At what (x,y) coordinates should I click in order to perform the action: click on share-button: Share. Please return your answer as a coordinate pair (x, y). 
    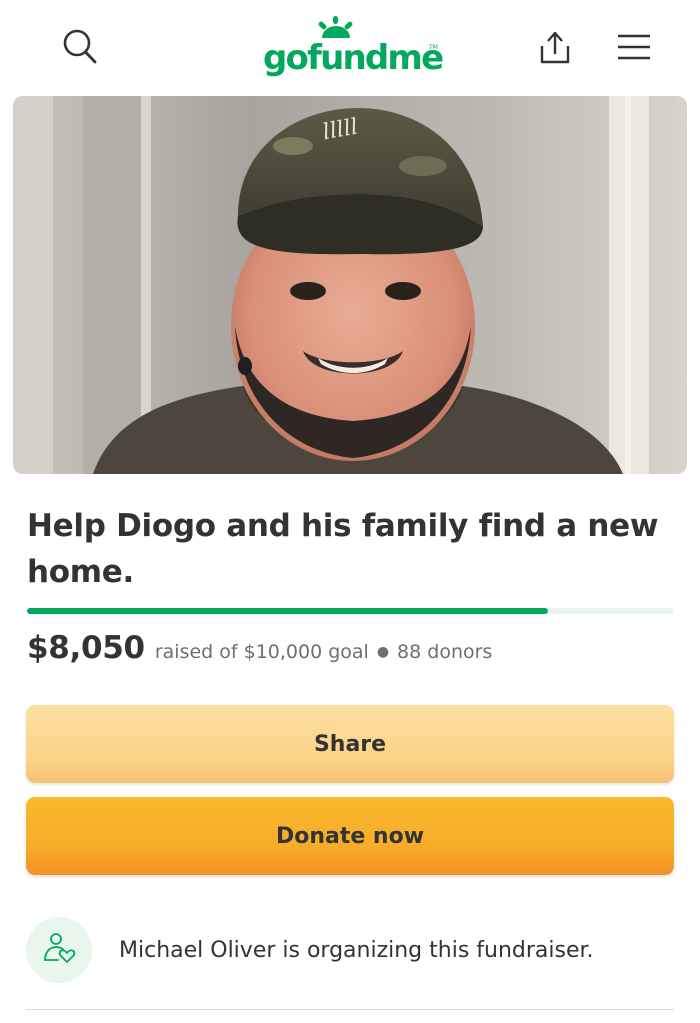
    Looking at the image, I should click on (350, 744).